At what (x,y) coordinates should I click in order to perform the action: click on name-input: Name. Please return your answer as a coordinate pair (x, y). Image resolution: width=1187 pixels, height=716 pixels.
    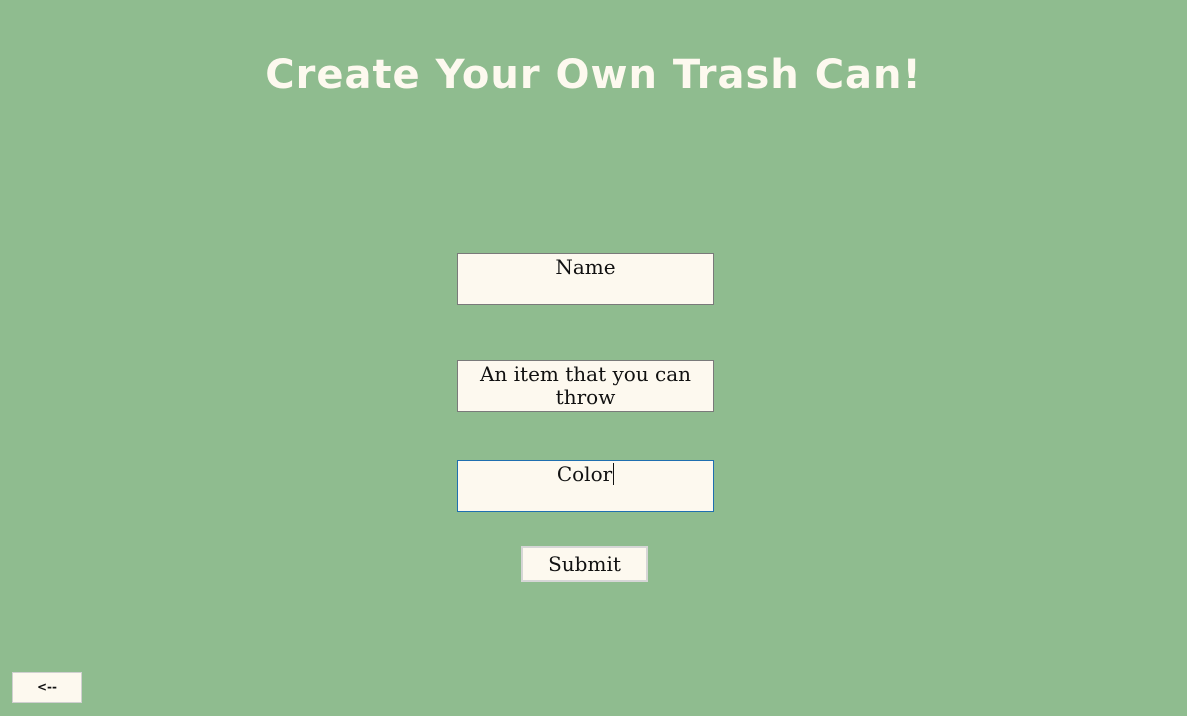
    Looking at the image, I should click on (585, 279).